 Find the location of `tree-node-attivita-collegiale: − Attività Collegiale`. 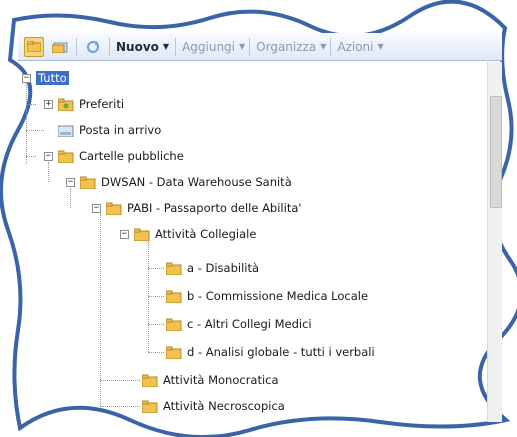

tree-node-attivita-collegiale: − Attività Collegiale is located at coordinates (188, 234).